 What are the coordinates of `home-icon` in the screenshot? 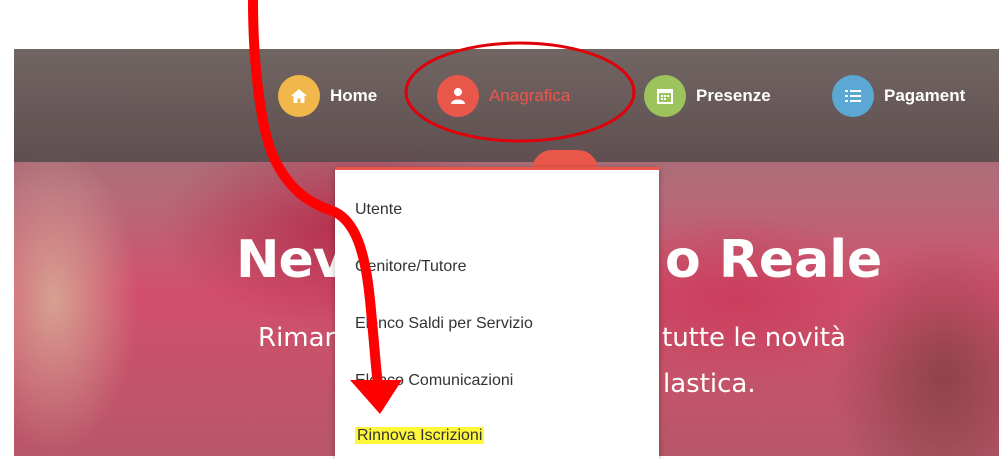 It's located at (299, 96).